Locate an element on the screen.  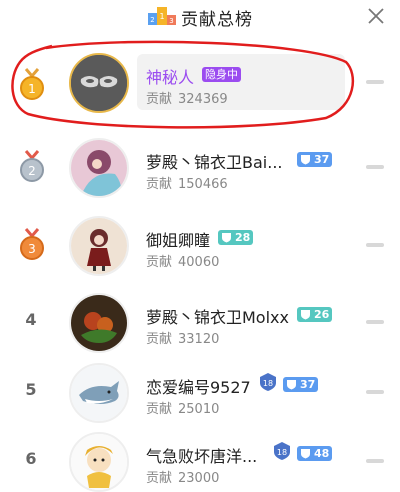
chibi-avatar-icon is located at coordinates (99, 246).